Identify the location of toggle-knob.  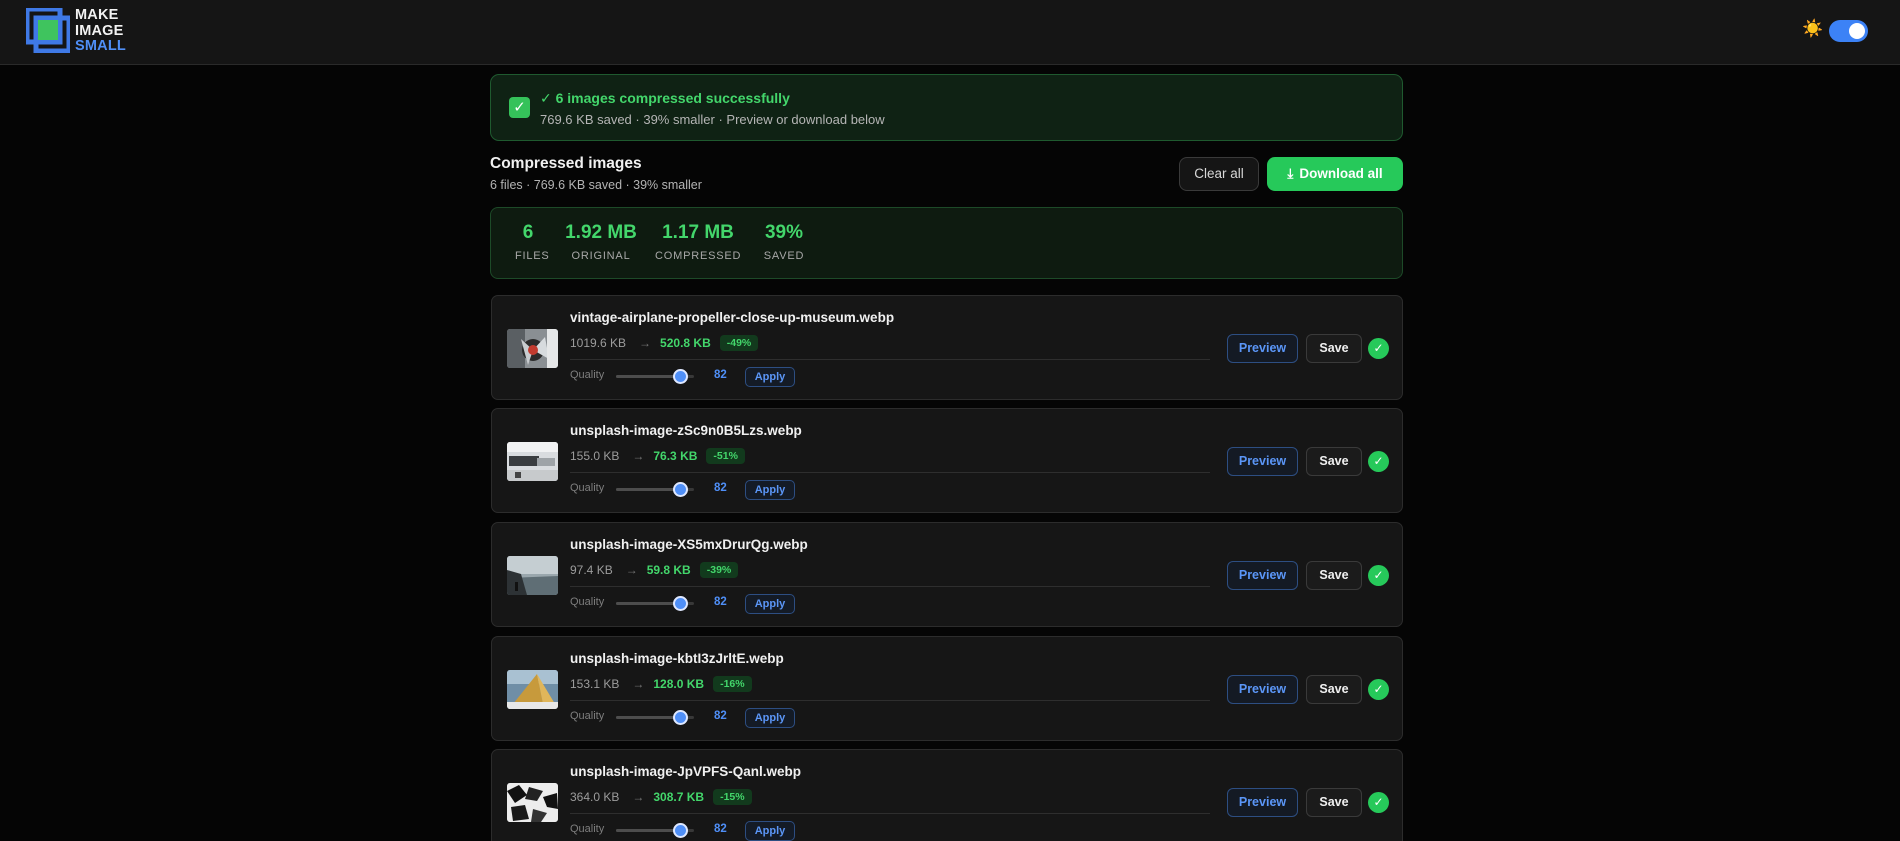
(1857, 31).